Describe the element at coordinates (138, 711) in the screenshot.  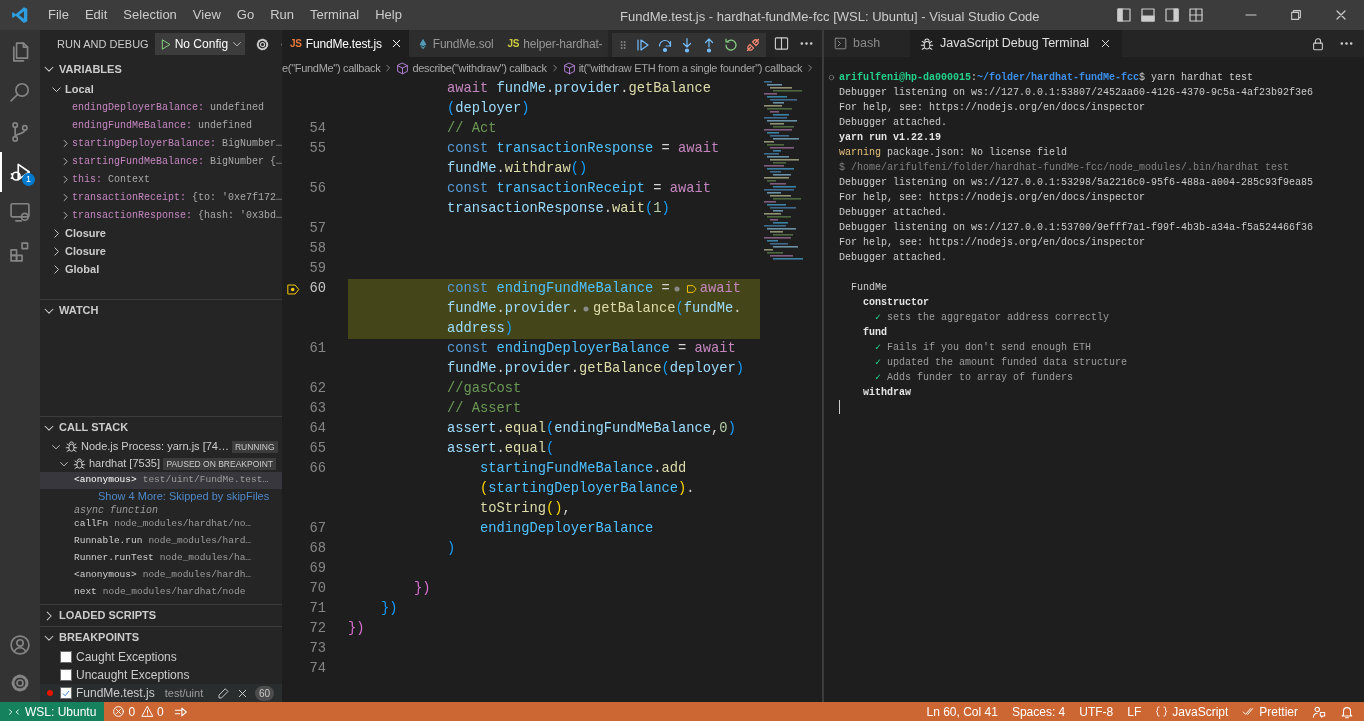
I see `problems-indicator: 0 0` at that location.